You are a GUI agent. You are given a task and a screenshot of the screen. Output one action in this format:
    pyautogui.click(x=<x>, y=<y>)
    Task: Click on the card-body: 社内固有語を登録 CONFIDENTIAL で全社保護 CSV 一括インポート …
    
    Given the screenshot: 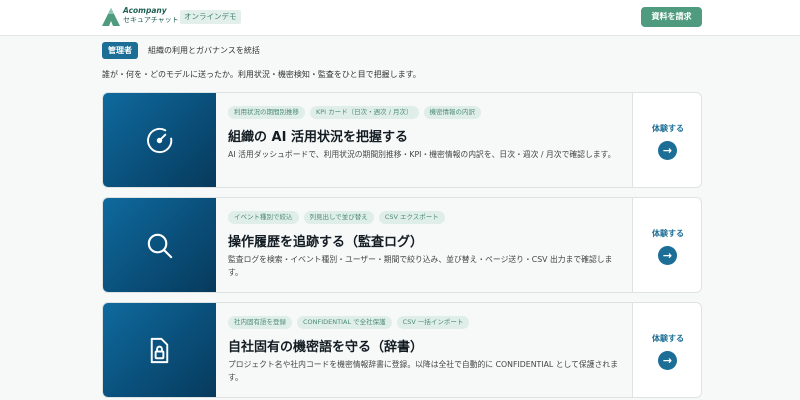 What is the action you would take?
    pyautogui.click(x=424, y=350)
    